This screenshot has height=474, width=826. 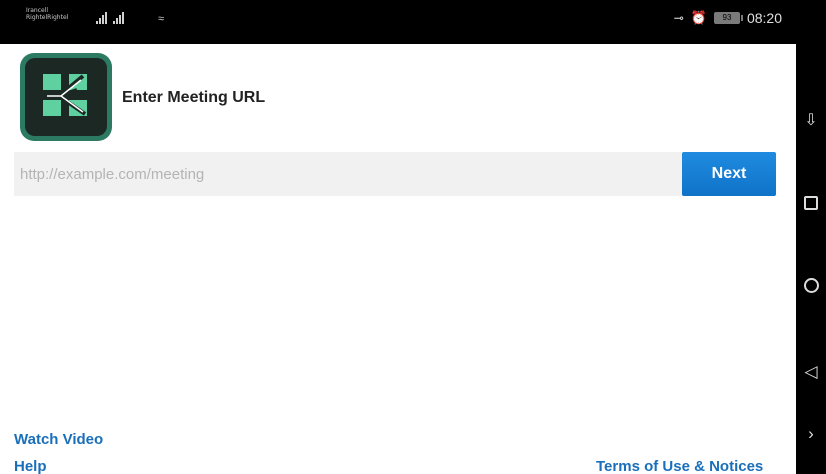 I want to click on chevron-right-icon: ›, so click(x=811, y=434).